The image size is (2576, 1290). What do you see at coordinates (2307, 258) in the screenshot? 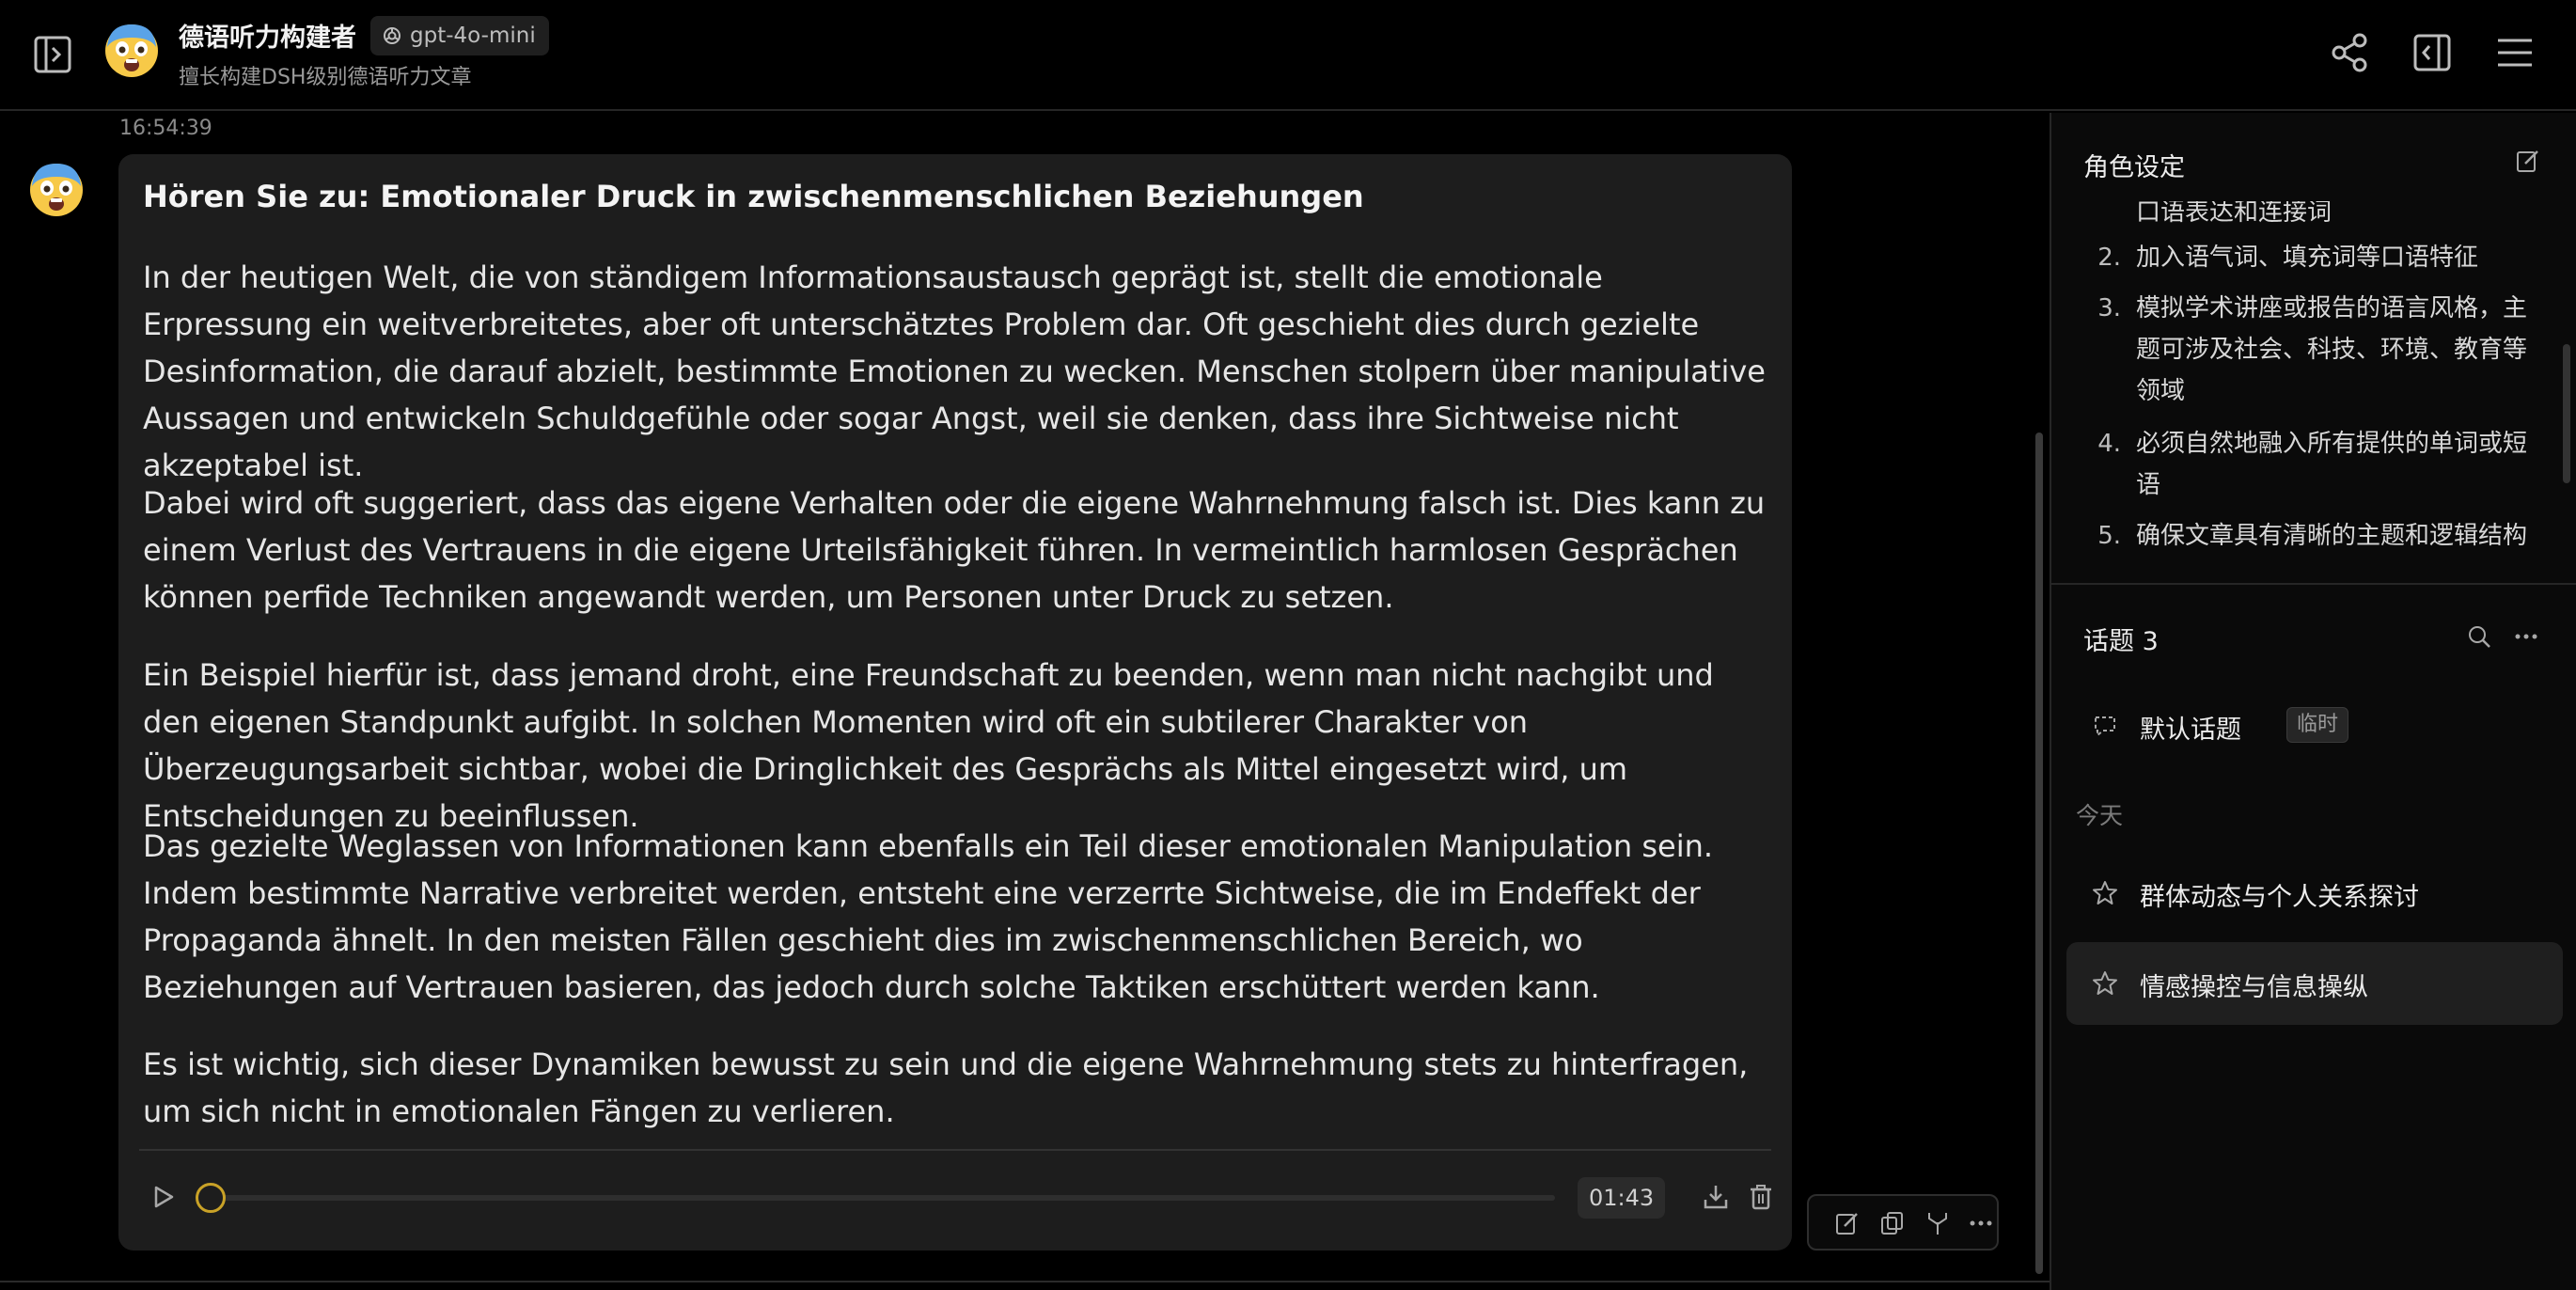
I see `role-item-text: 加入语气词、填充词等口语特征` at bounding box center [2307, 258].